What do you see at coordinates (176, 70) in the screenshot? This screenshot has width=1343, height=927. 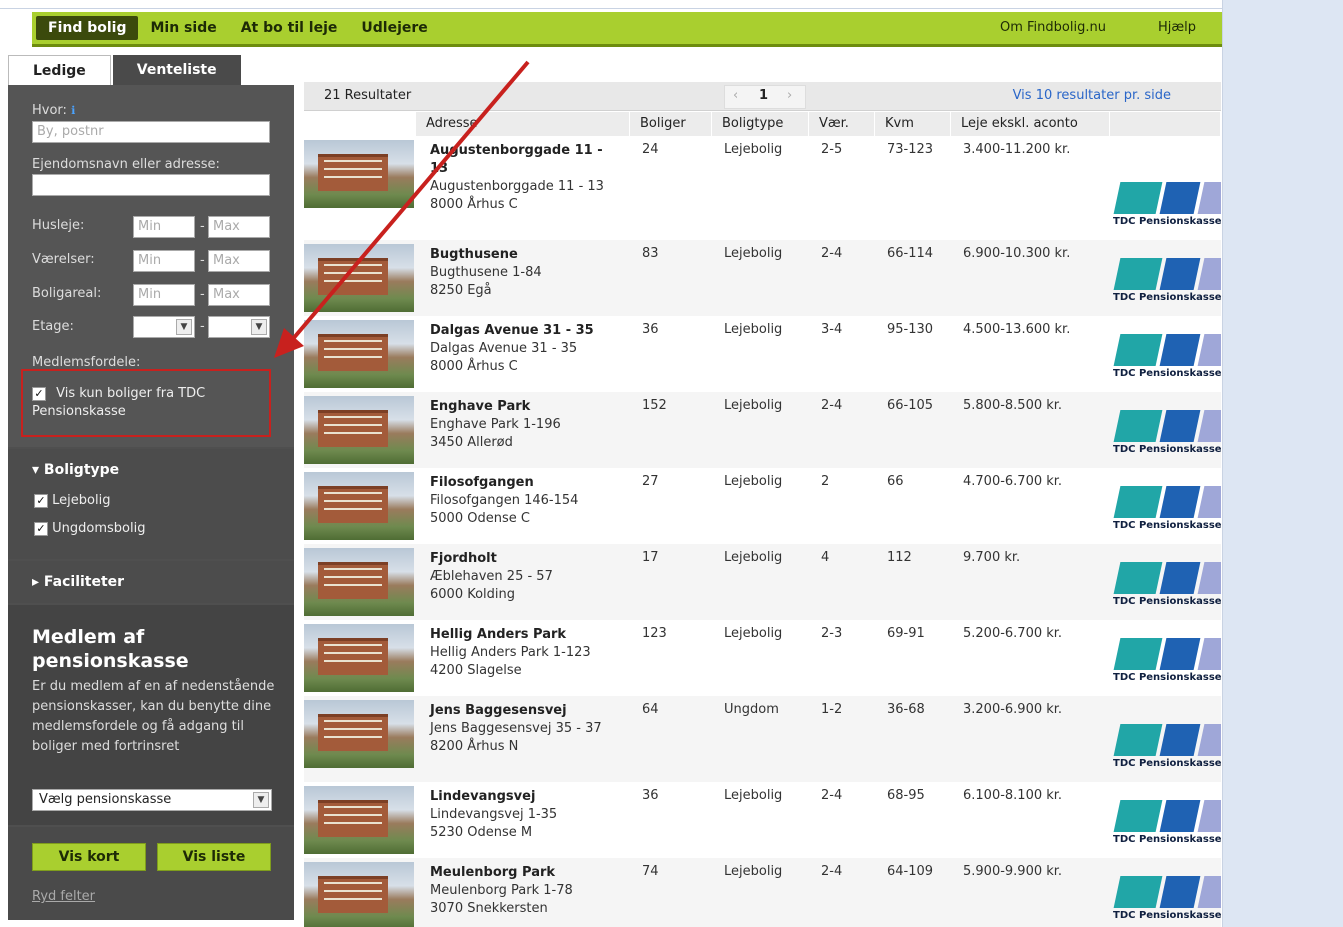 I see `tab-venteliste: Venteliste` at bounding box center [176, 70].